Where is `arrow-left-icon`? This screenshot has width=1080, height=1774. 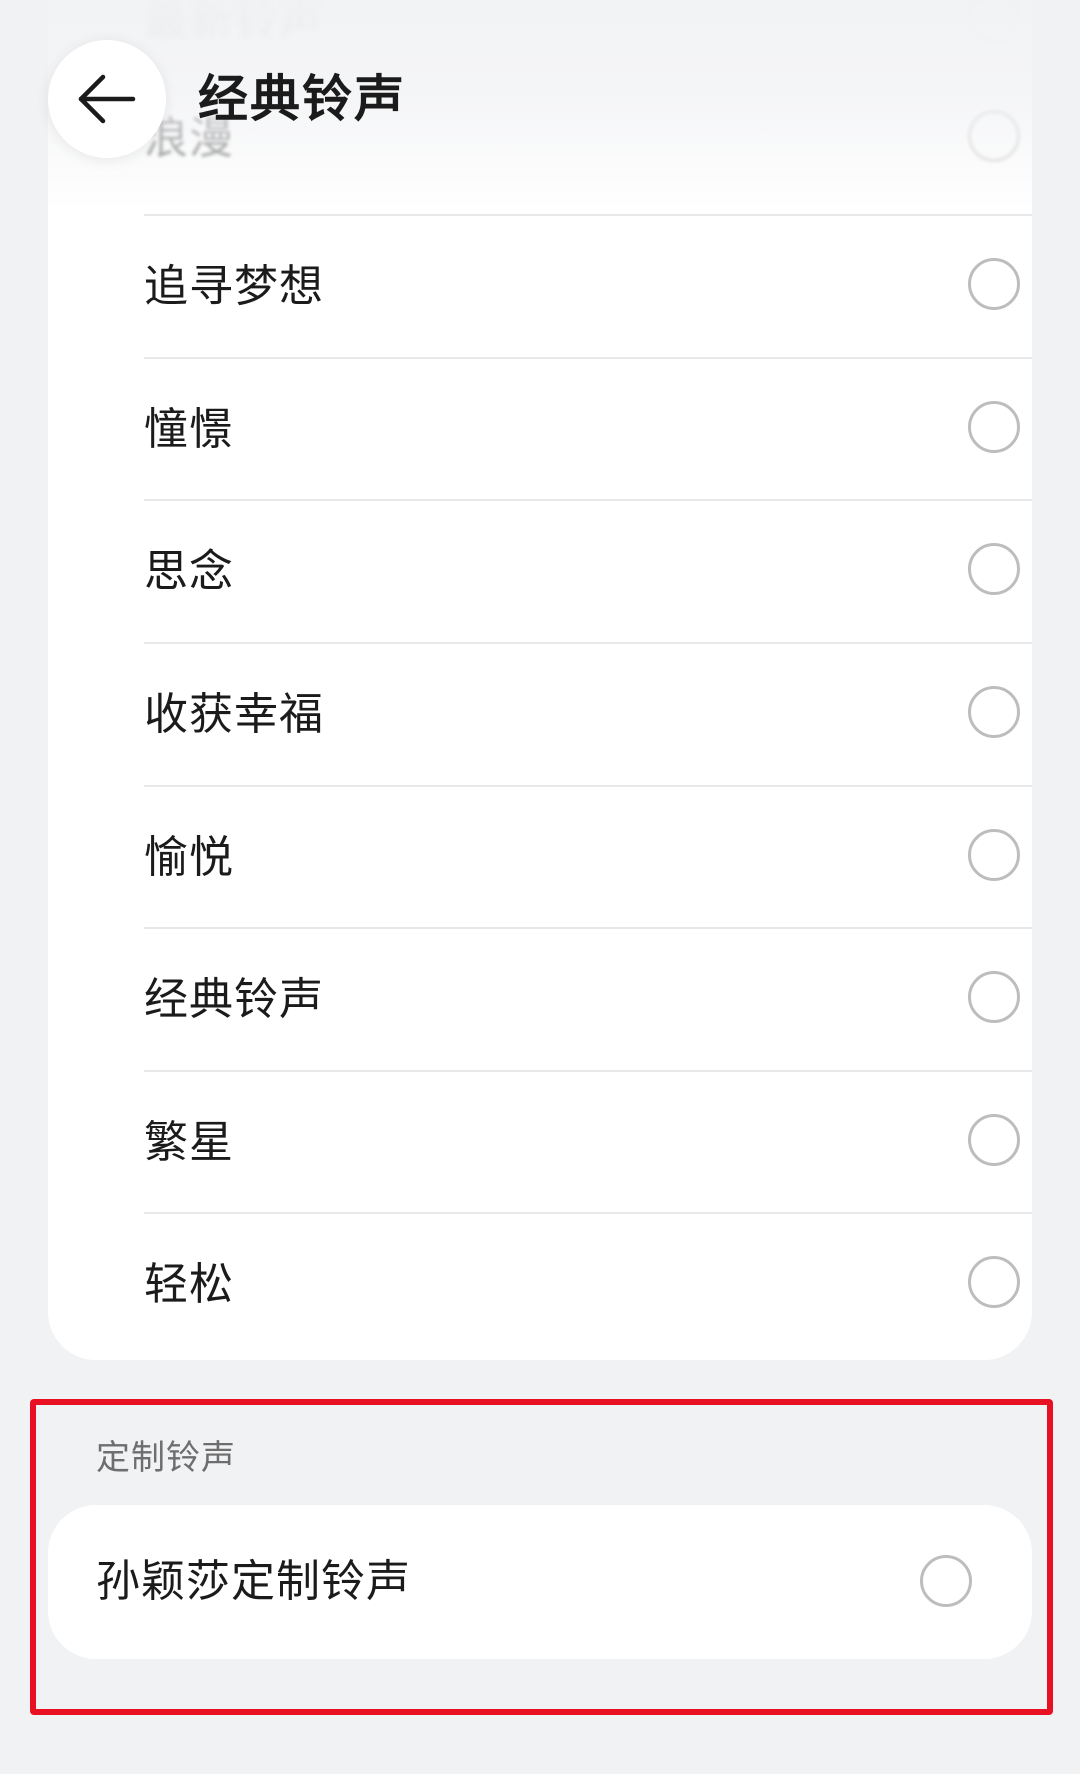
arrow-left-icon is located at coordinates (107, 99).